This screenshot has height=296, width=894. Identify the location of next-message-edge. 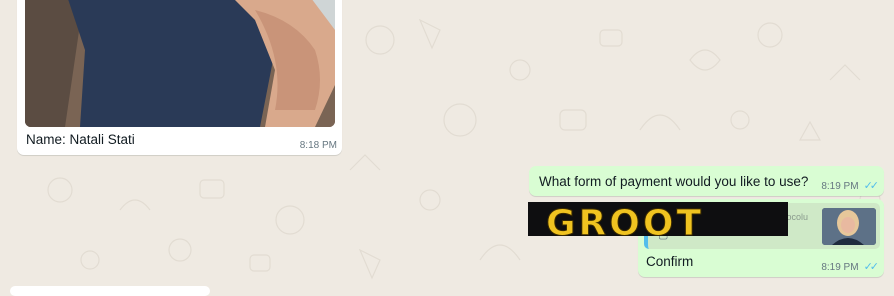
(110, 291).